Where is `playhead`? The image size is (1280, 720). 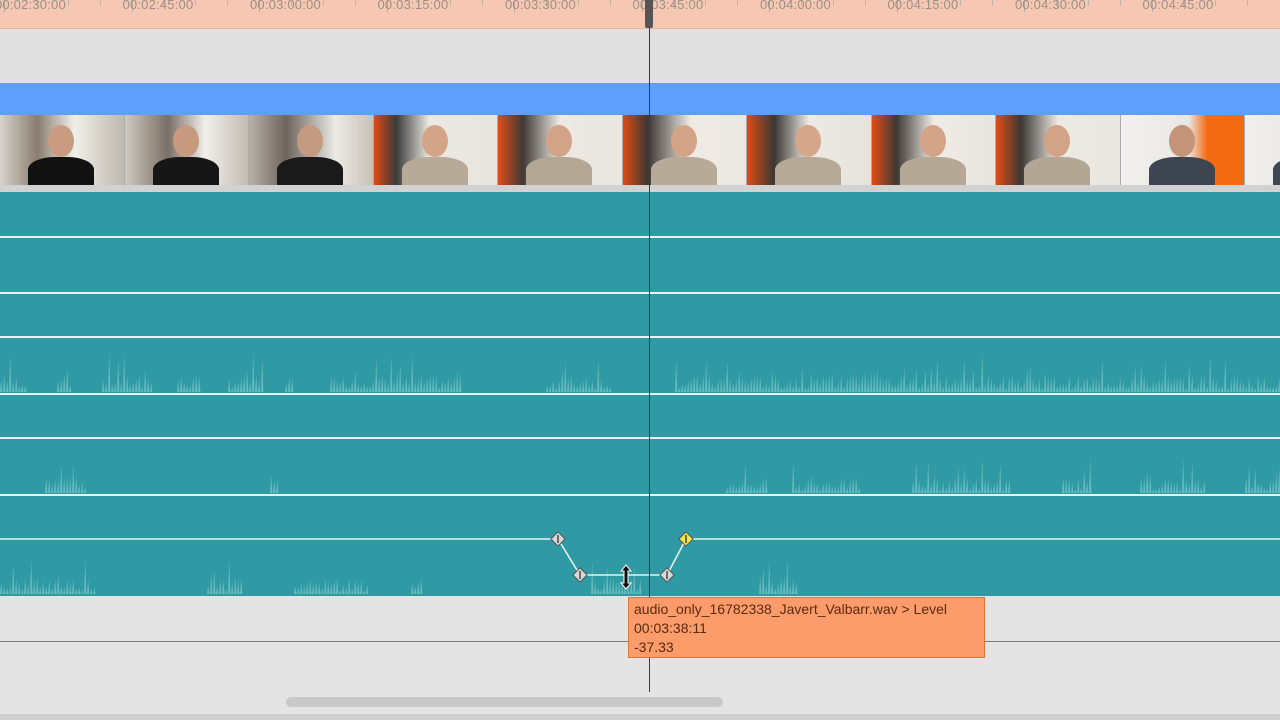 playhead is located at coordinates (649, 360).